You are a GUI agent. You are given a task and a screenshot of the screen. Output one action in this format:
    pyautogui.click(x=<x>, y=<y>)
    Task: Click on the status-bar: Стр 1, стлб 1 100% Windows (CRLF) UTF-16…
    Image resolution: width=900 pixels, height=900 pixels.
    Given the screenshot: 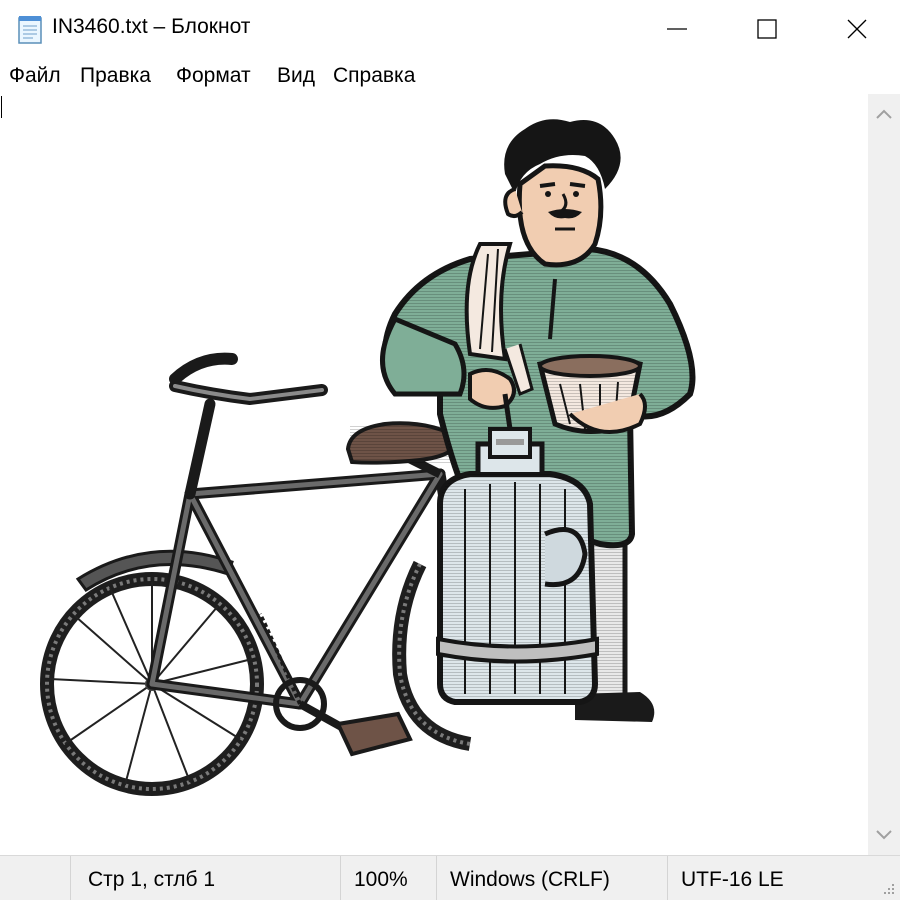 What is the action you would take?
    pyautogui.click(x=450, y=877)
    